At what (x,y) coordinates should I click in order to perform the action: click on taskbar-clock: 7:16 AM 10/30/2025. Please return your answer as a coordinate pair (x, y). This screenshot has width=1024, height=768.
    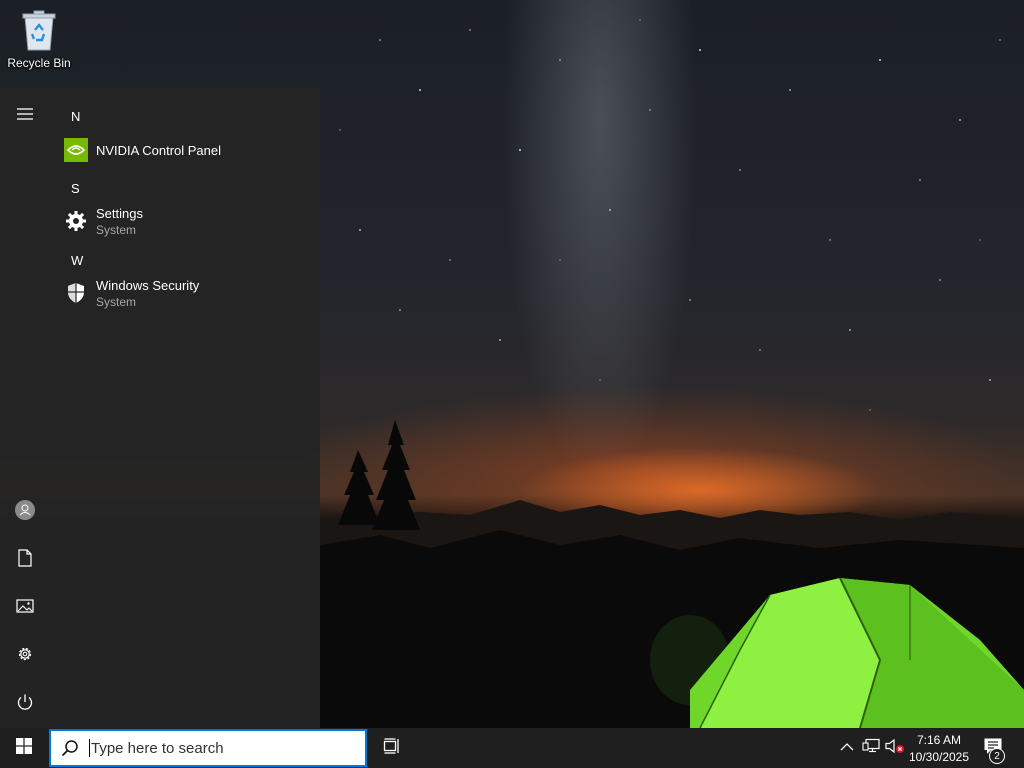
    Looking at the image, I should click on (939, 749).